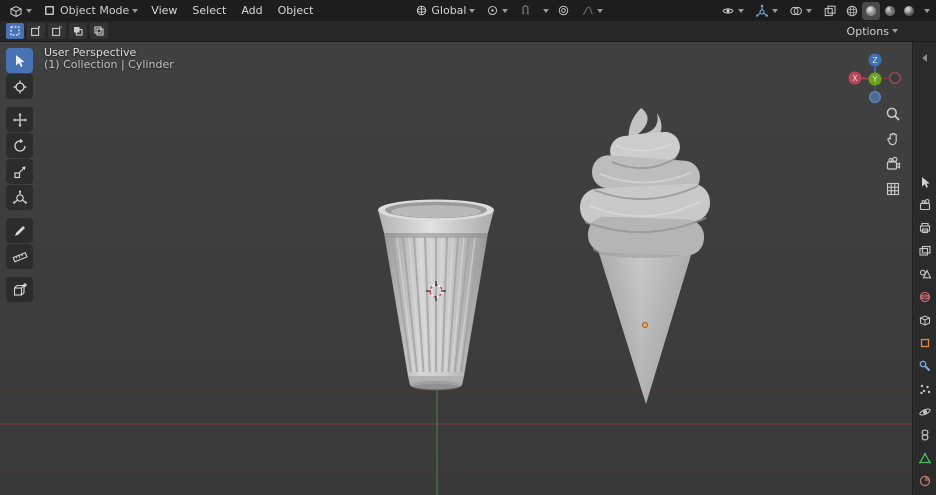 Image resolution: width=936 pixels, height=495 pixels. I want to click on xray-icon, so click(830, 10).